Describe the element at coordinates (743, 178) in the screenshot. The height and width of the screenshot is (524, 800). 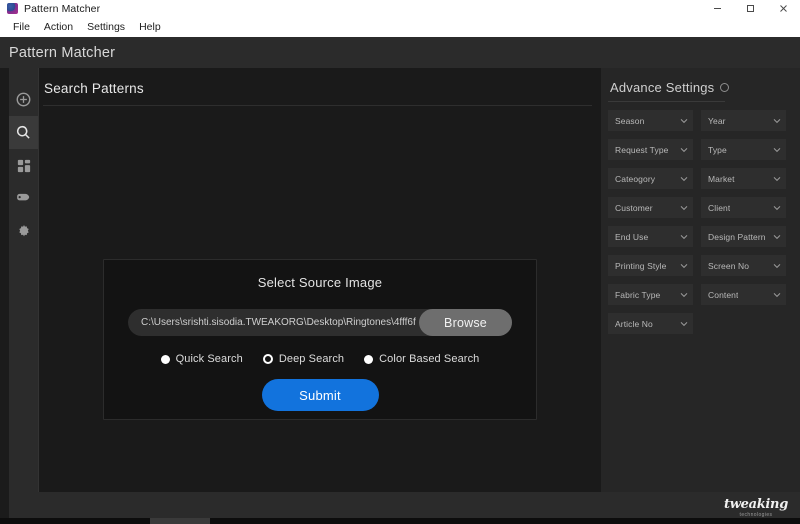
I see `dropdown-market: Market` at that location.